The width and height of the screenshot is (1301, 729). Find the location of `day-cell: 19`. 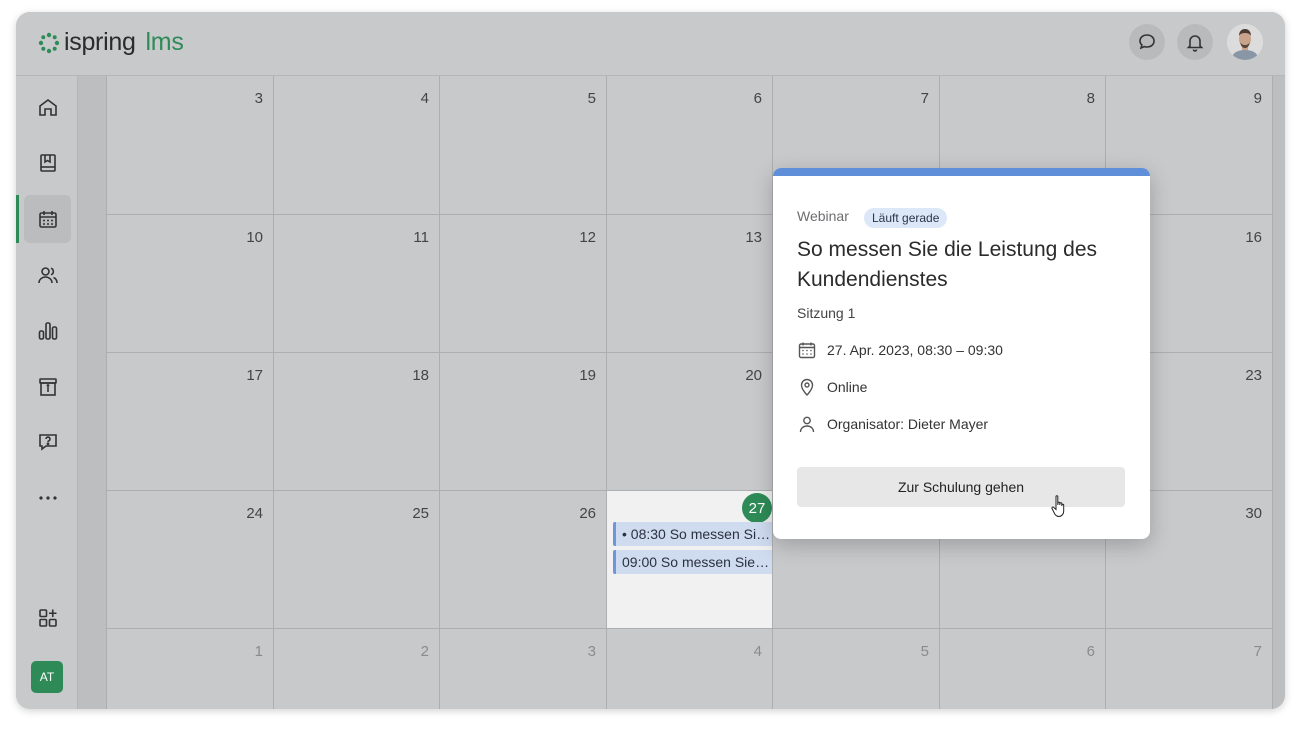

day-cell: 19 is located at coordinates (523, 422).